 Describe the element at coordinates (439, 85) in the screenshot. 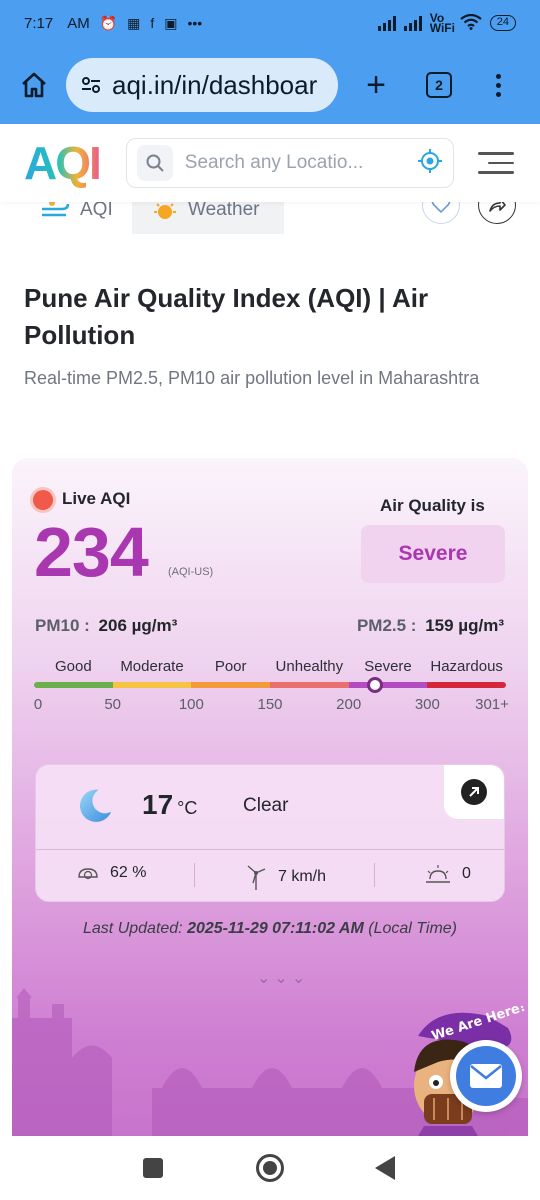

I see `tab-switcher-button: 2` at that location.